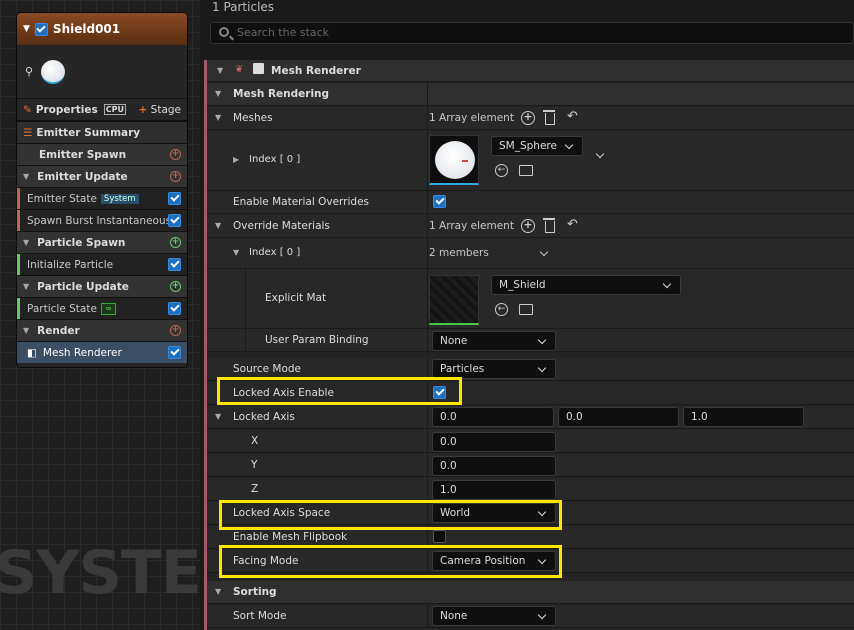 Image resolution: width=854 pixels, height=630 pixels. What do you see at coordinates (530, 537) in the screenshot?
I see `enable-mesh-flipbook-row: Enable Mesh Flipbook` at bounding box center [530, 537].